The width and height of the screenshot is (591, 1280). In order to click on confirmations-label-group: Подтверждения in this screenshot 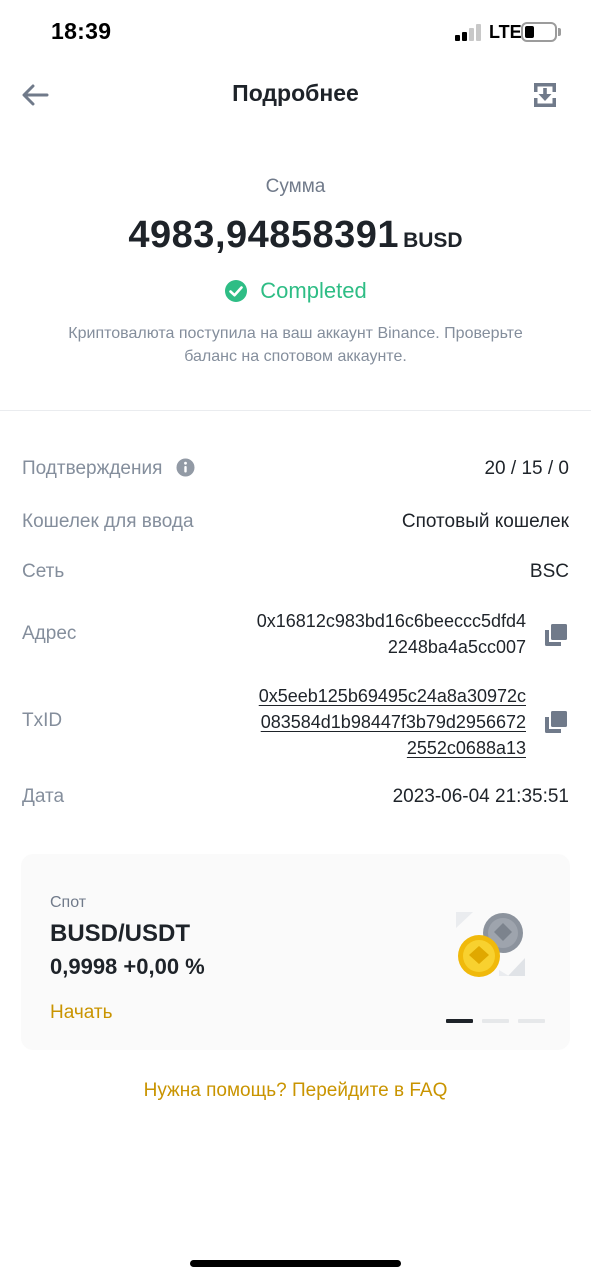, I will do `click(108, 469)`.